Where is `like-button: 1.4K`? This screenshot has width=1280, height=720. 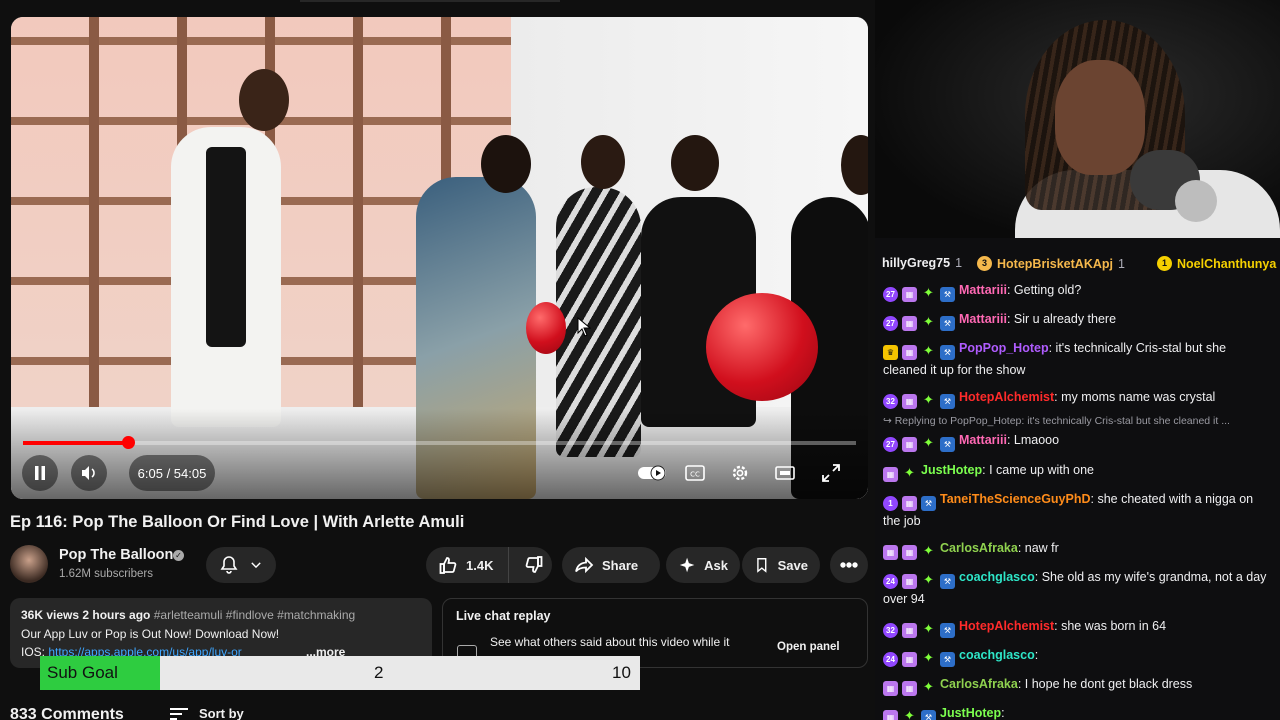 like-button: 1.4K is located at coordinates (467, 565).